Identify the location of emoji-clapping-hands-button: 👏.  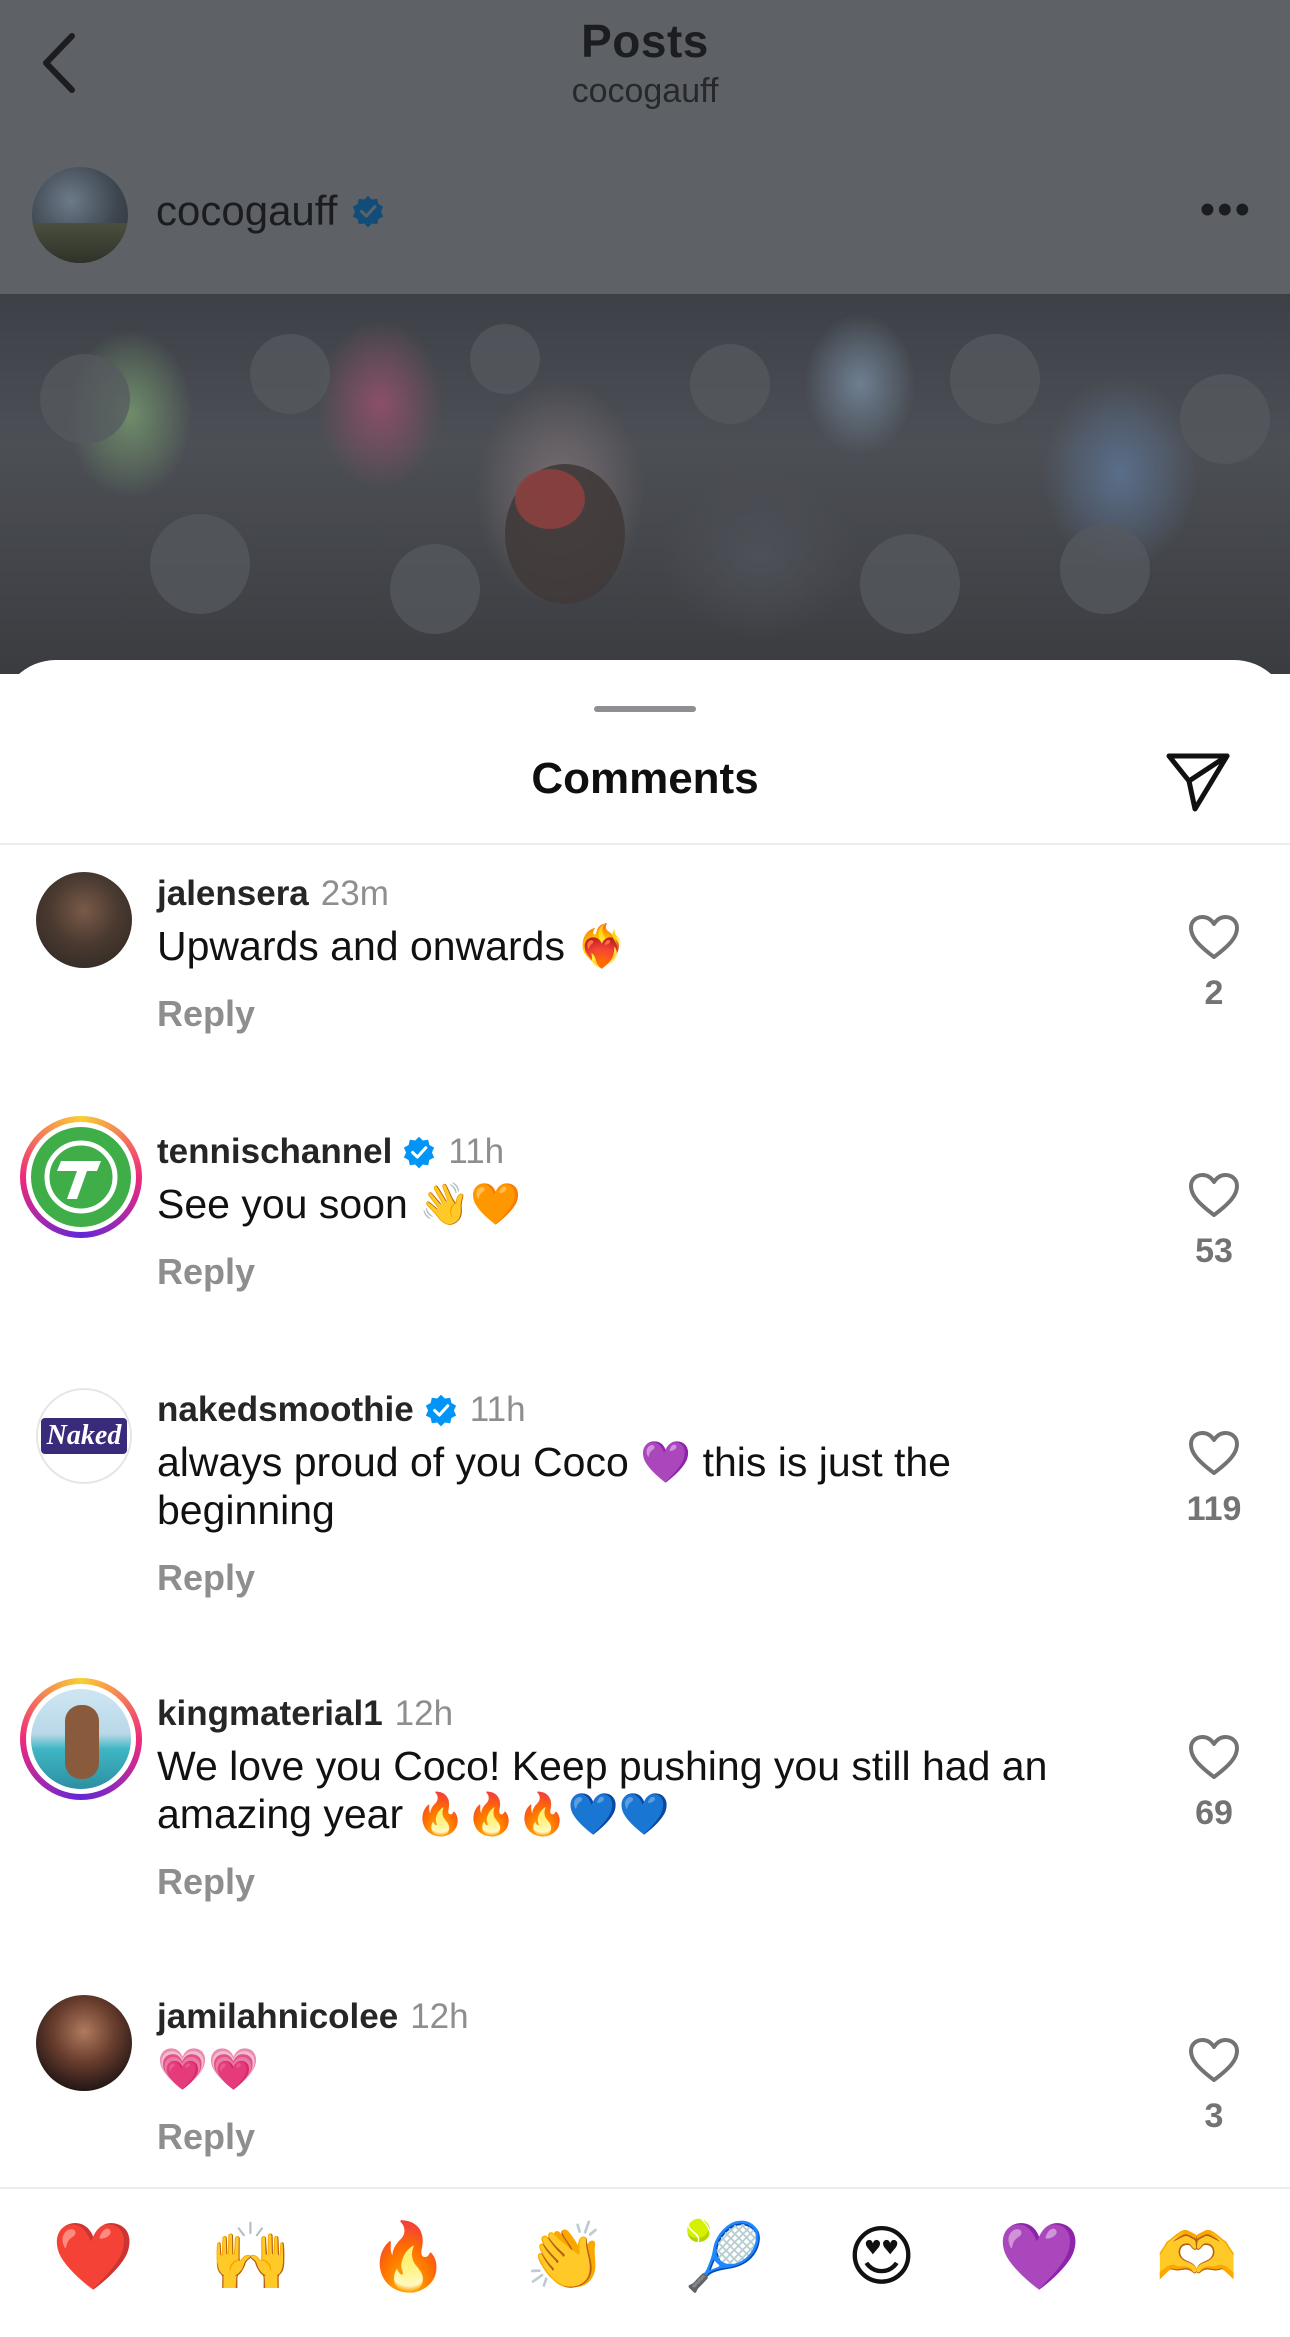
(566, 2257).